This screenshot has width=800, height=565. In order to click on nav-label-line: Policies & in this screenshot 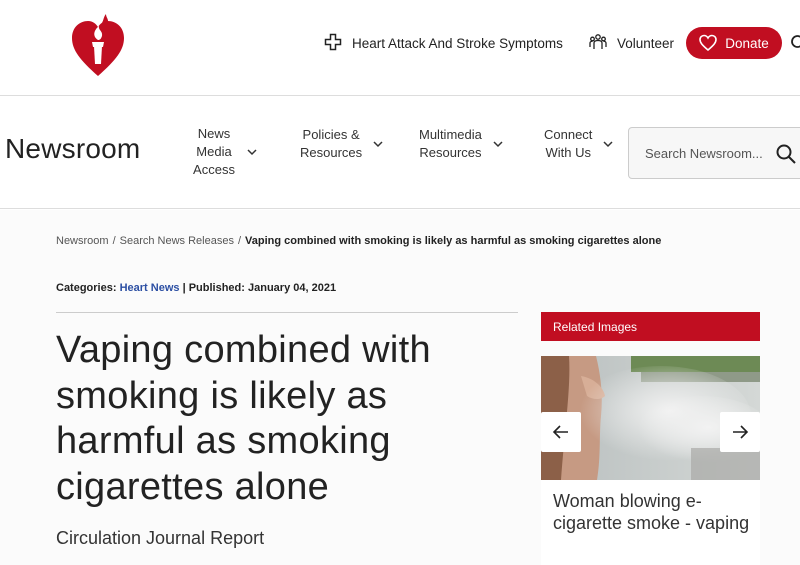, I will do `click(331, 134)`.